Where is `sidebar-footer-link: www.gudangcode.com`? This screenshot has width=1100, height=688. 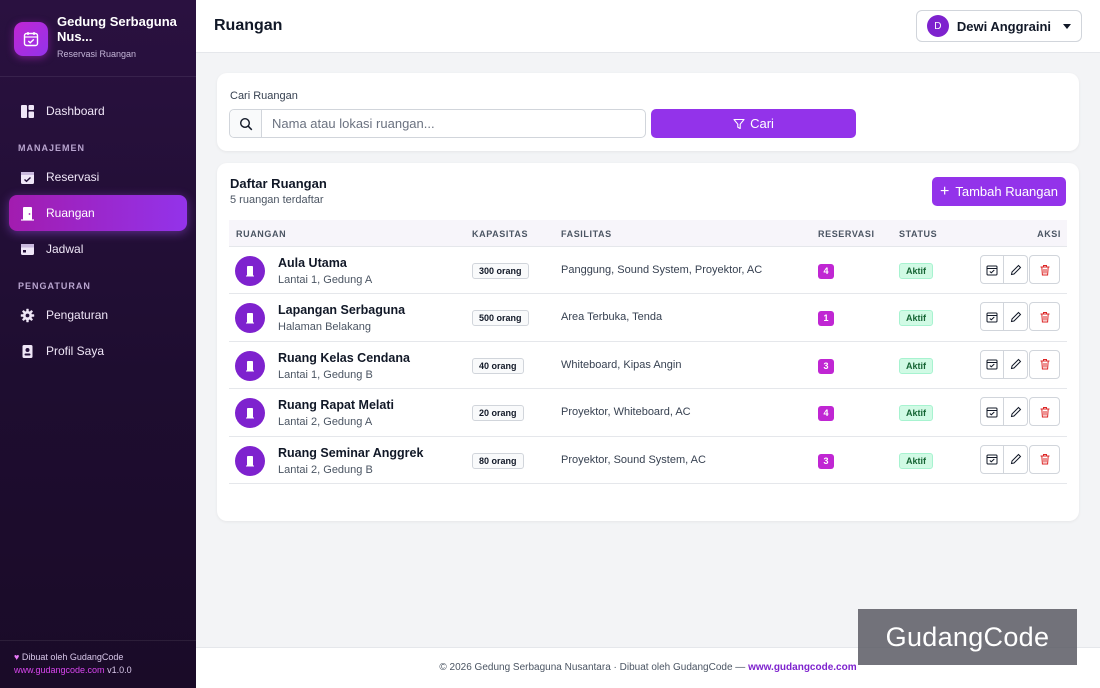 sidebar-footer-link: www.gudangcode.com is located at coordinates (59, 670).